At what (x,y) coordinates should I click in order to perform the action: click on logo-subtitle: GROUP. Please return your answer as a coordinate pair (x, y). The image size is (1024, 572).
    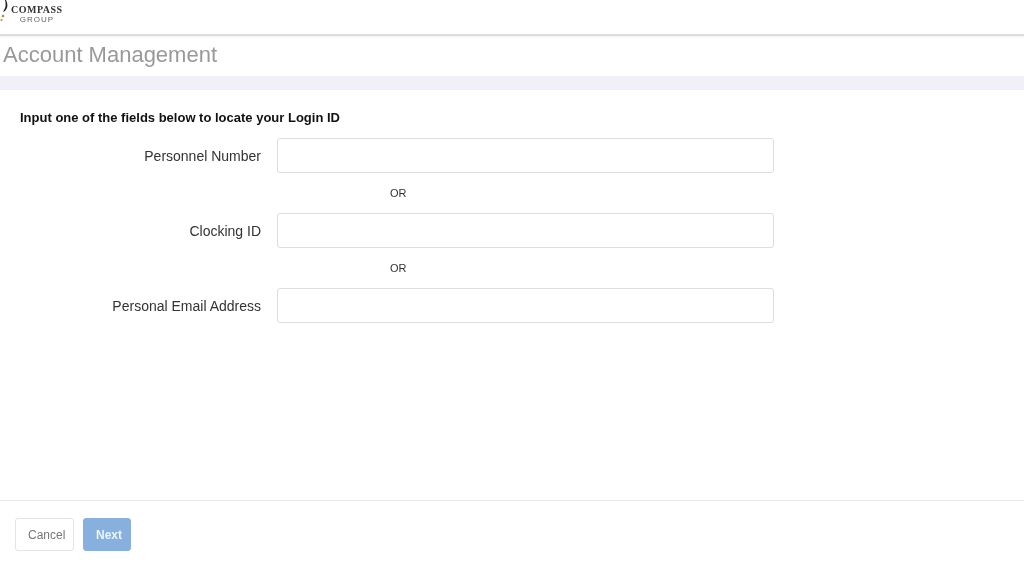
    Looking at the image, I should click on (36, 19).